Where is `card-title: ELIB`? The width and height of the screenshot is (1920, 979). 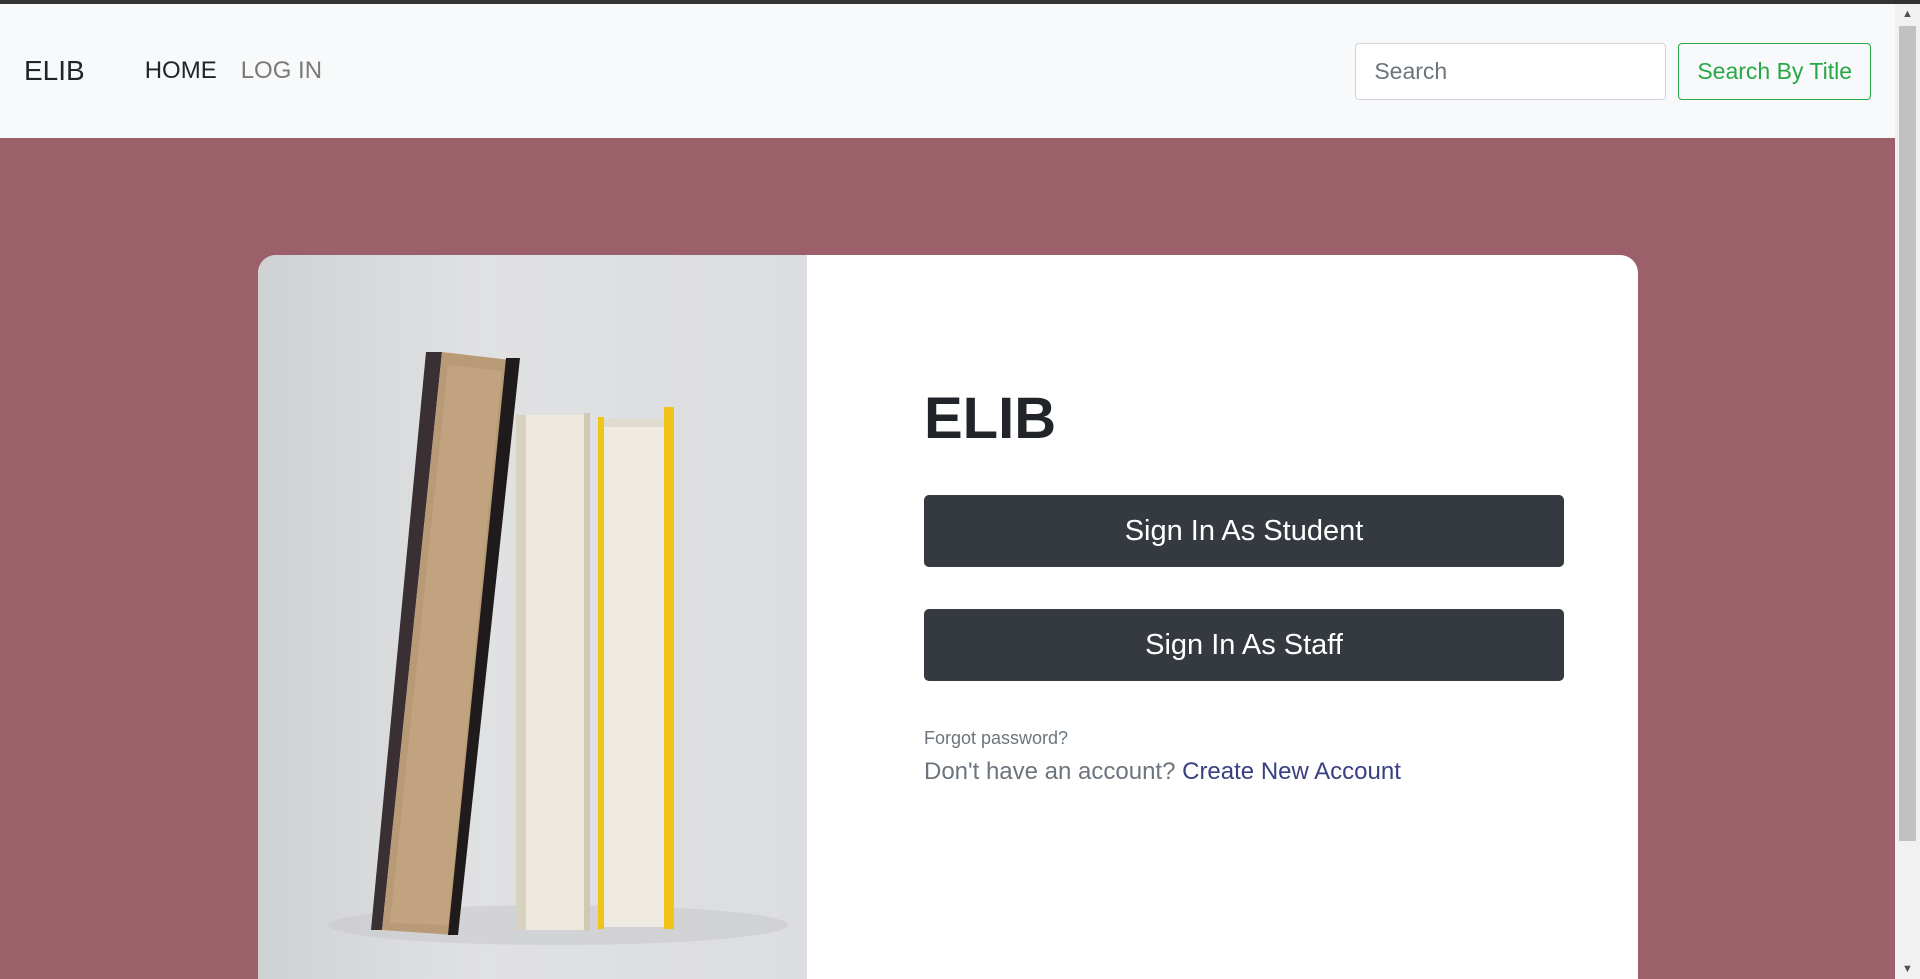
card-title: ELIB is located at coordinates (990, 418).